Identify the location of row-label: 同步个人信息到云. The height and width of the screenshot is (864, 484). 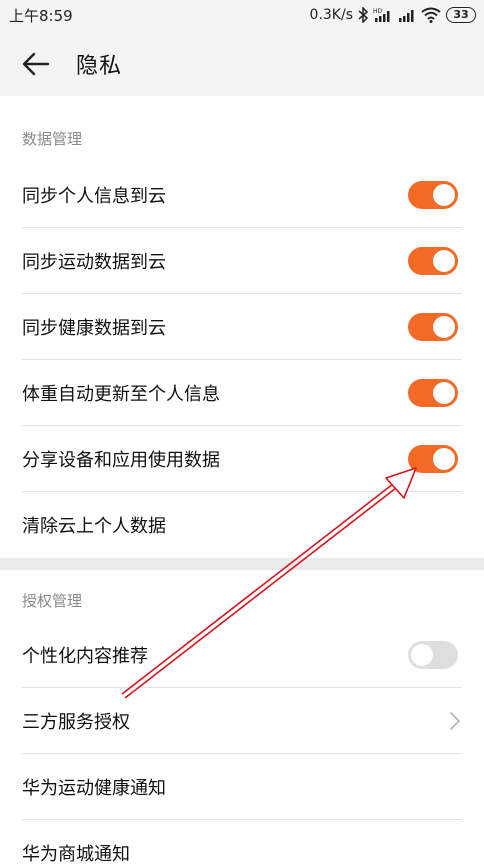
(94, 196).